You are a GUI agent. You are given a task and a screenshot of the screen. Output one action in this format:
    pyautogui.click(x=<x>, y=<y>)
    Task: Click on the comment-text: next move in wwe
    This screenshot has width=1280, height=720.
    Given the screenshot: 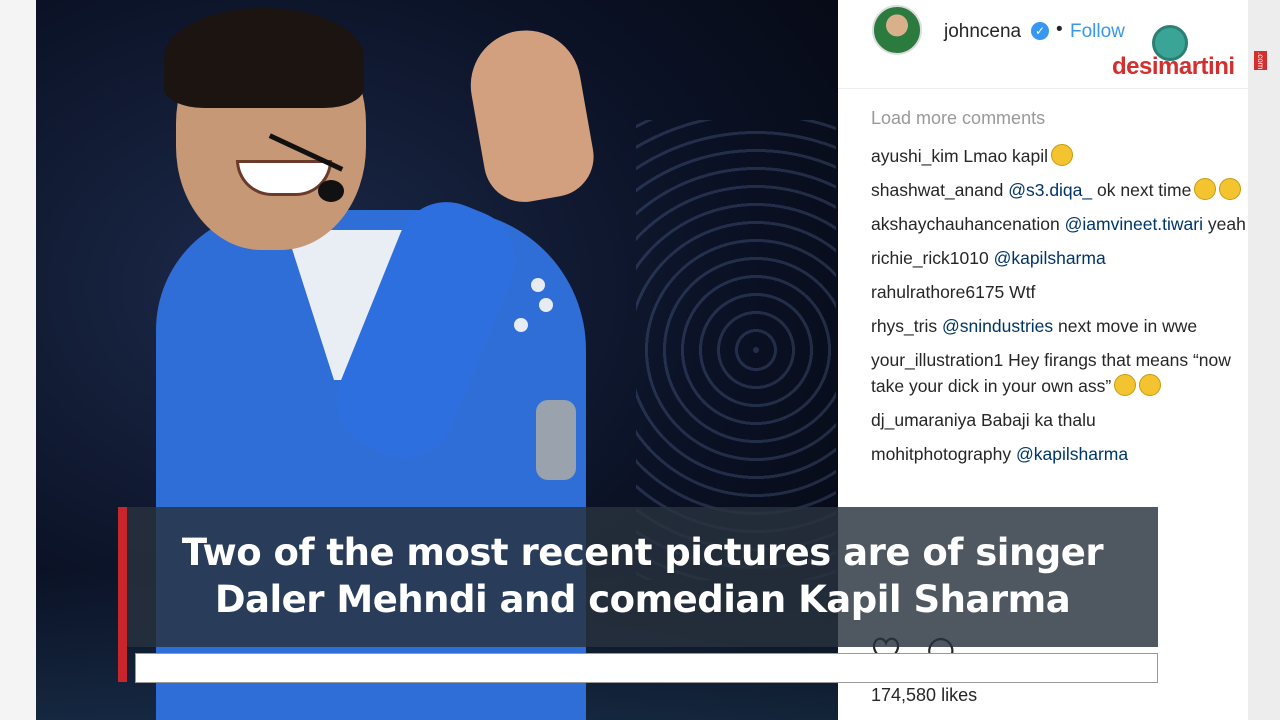 What is the action you would take?
    pyautogui.click(x=1128, y=326)
    